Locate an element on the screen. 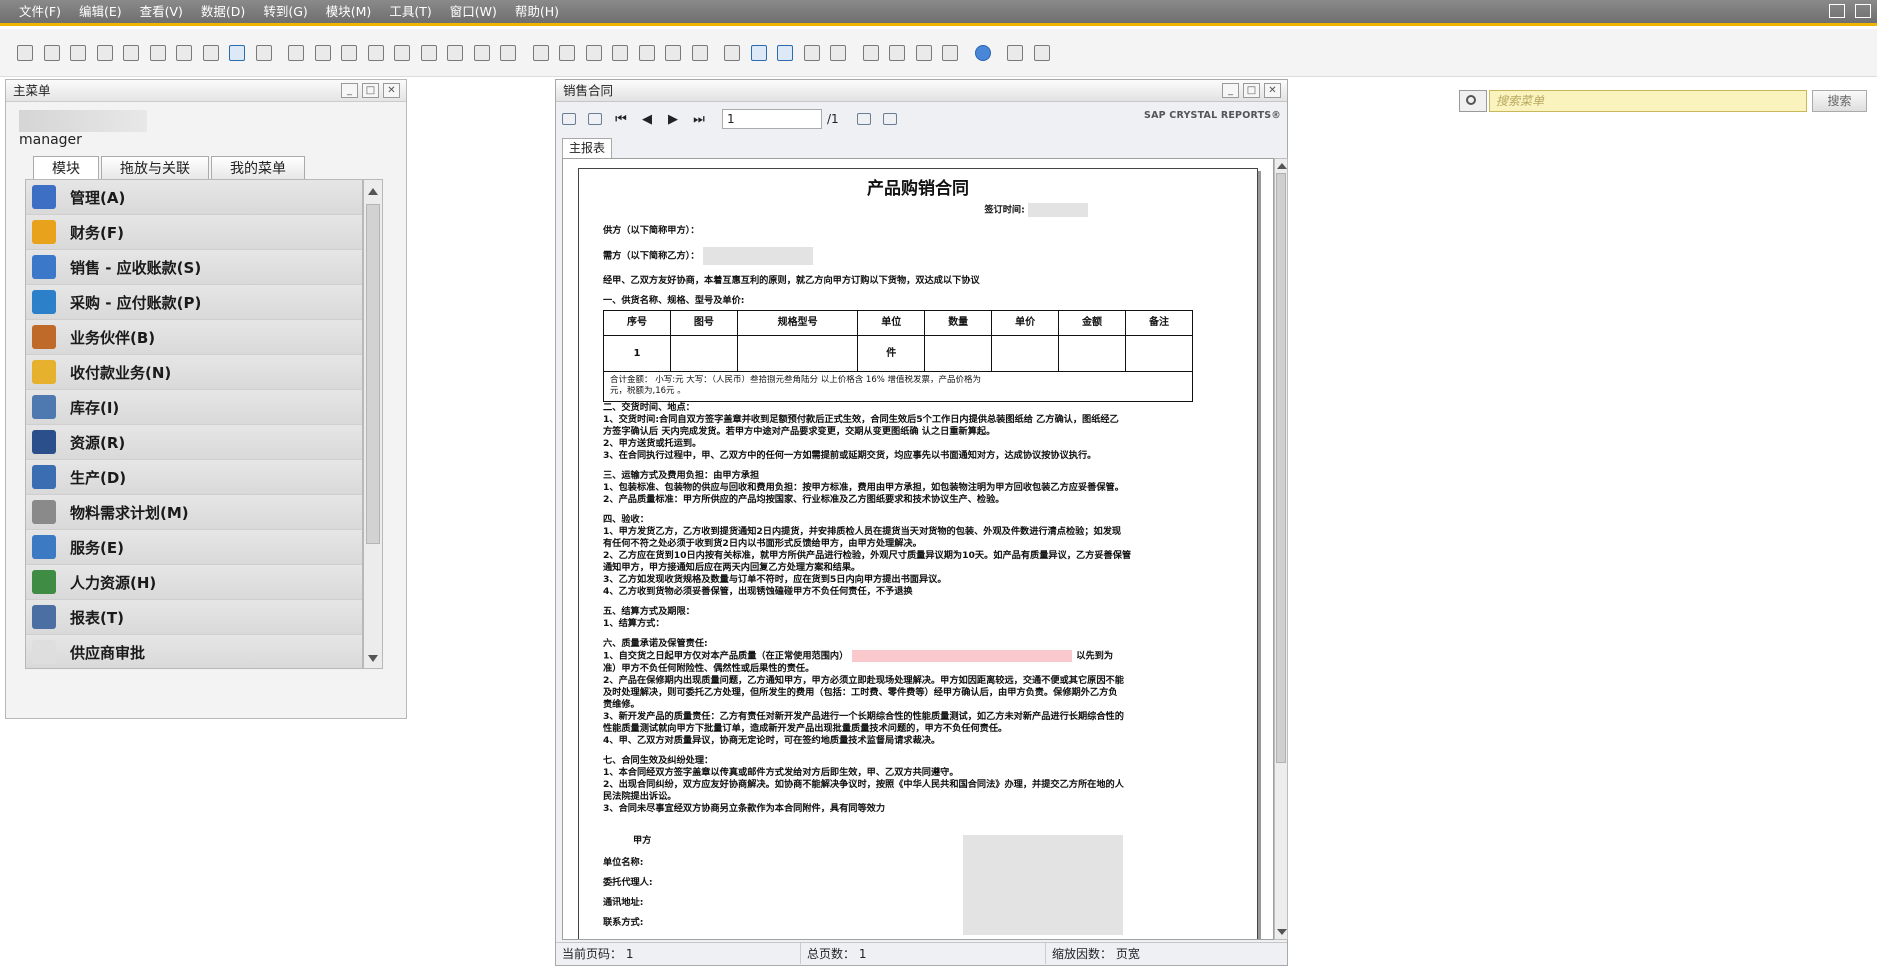  zoom-icon is located at coordinates (890, 119).